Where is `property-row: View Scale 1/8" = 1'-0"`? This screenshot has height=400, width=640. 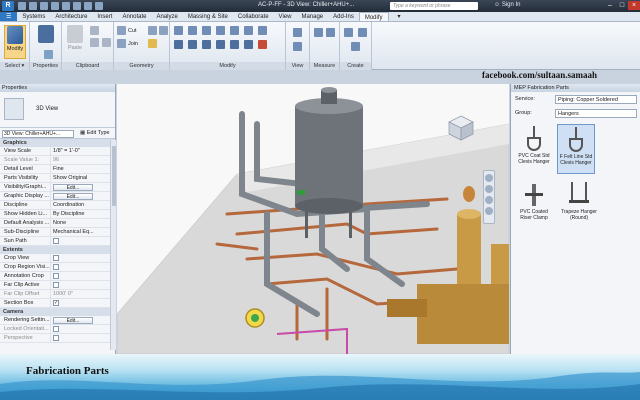
property-row: View Scale 1/8" = 1'-0" is located at coordinates (57, 151).